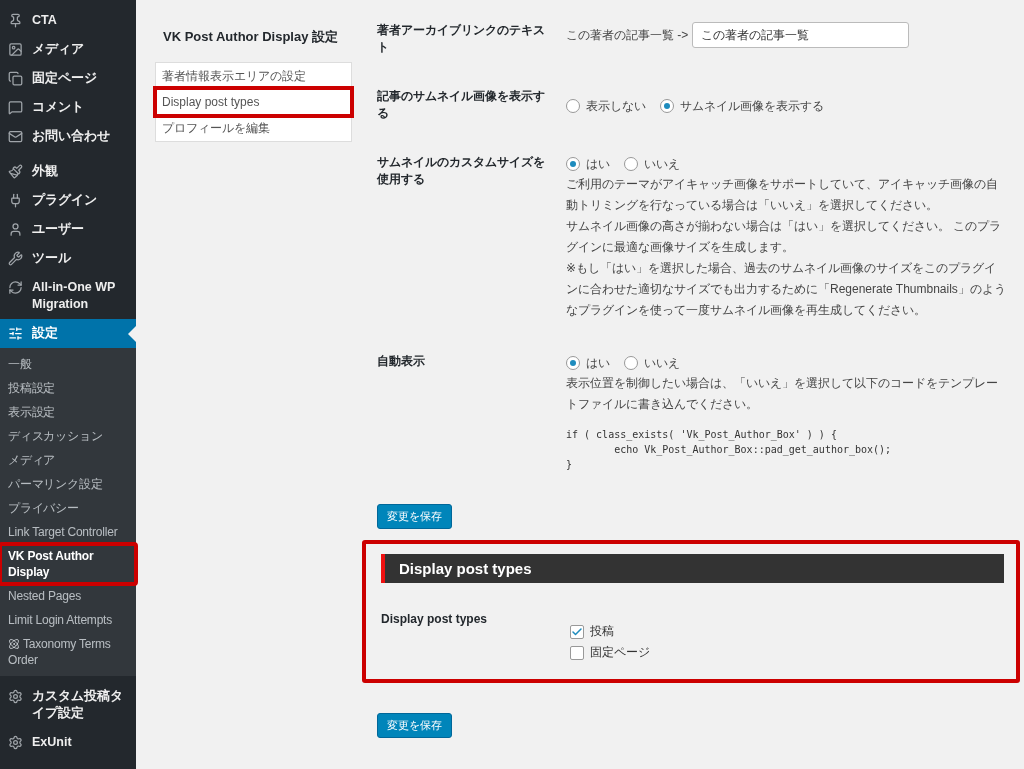 The height and width of the screenshot is (769, 1024). What do you see at coordinates (68, 296) in the screenshot?
I see `sidebar-menu-item: All-in-One WP Migration` at bounding box center [68, 296].